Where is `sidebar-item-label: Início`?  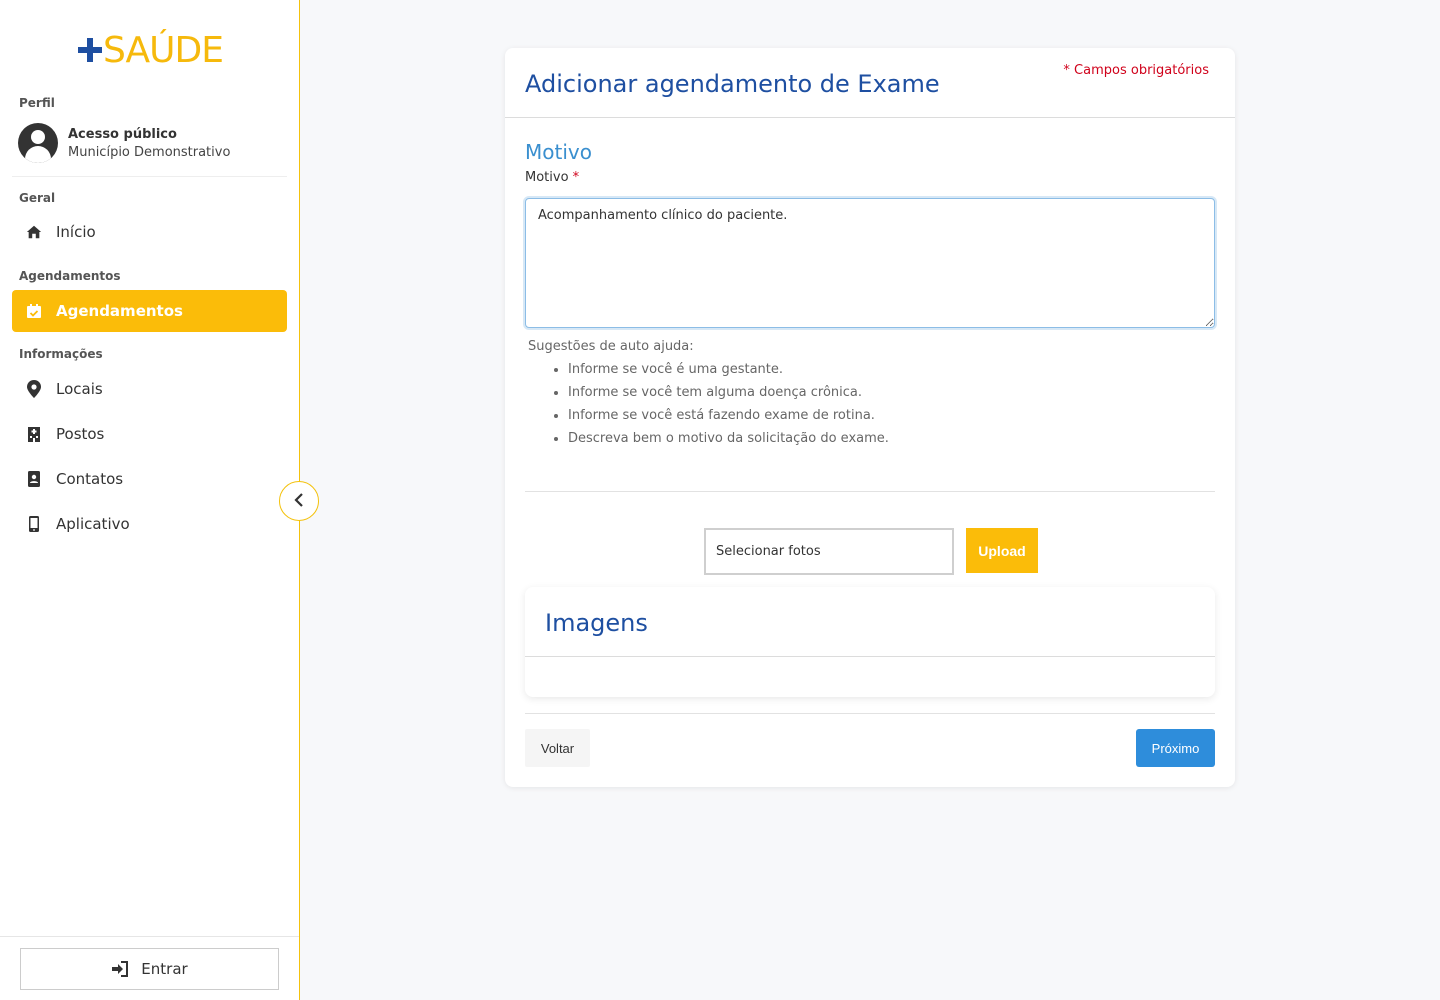 sidebar-item-label: Início is located at coordinates (76, 232).